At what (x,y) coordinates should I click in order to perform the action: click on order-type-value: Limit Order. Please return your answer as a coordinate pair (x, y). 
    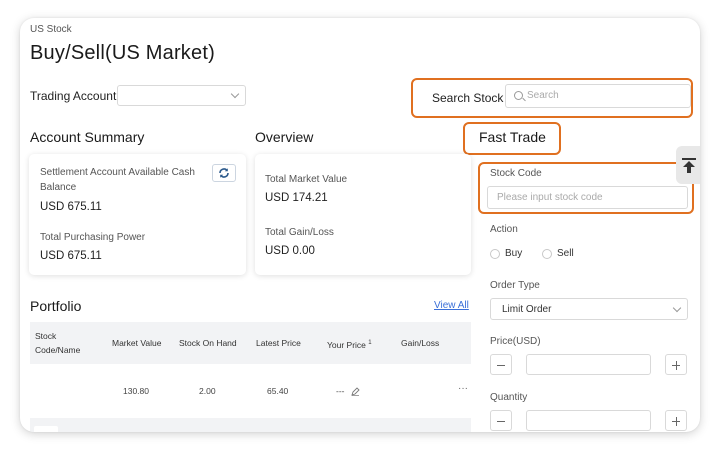
    Looking at the image, I should click on (527, 309).